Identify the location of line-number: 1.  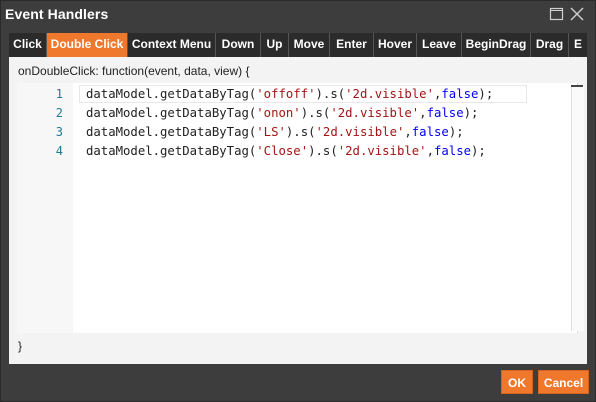
(59, 94).